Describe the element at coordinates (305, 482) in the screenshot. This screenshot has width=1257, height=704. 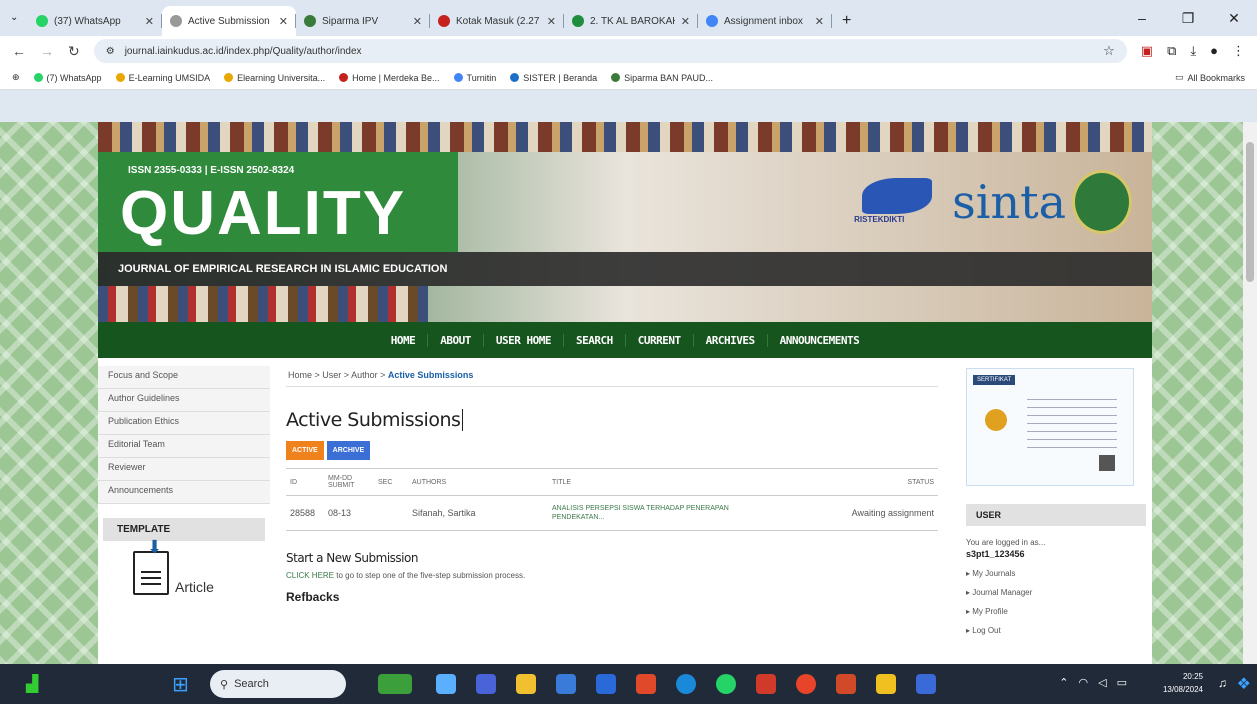
I see `column-header: ID` at that location.